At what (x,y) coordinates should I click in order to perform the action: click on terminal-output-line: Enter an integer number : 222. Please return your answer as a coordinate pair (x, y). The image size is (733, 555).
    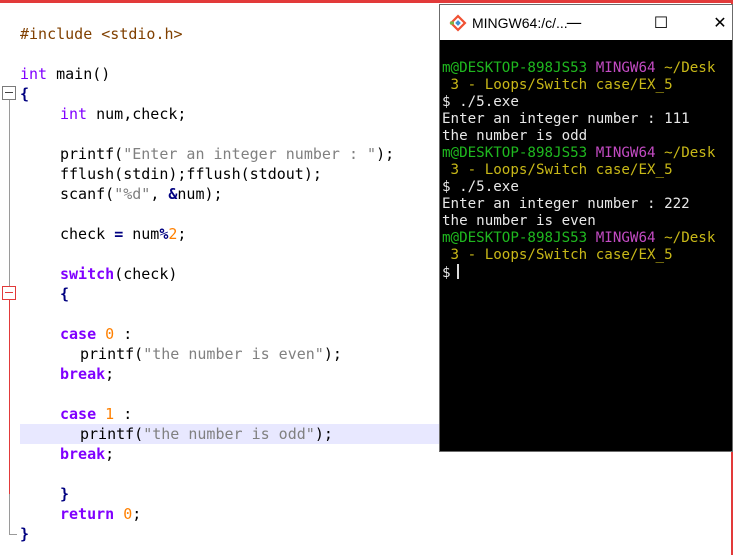
    Looking at the image, I should click on (566, 204).